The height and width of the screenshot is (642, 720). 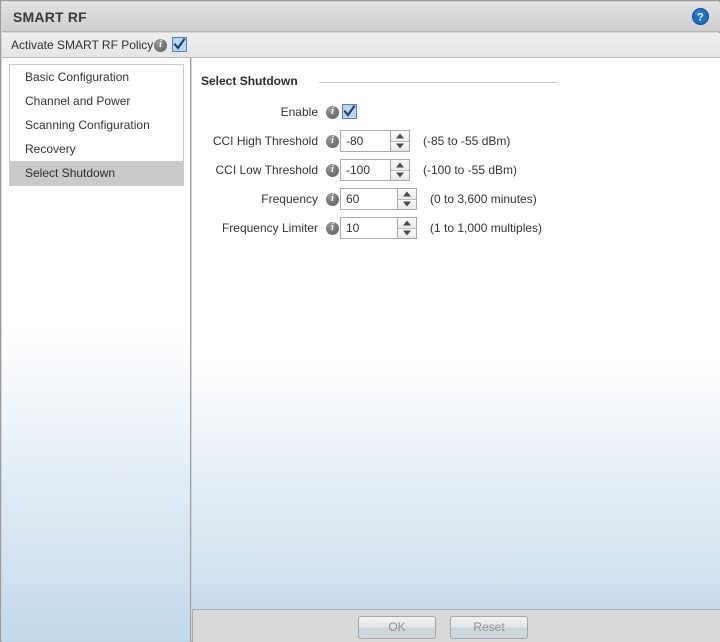 I want to click on dialog-title: SMART RF, so click(x=50, y=17).